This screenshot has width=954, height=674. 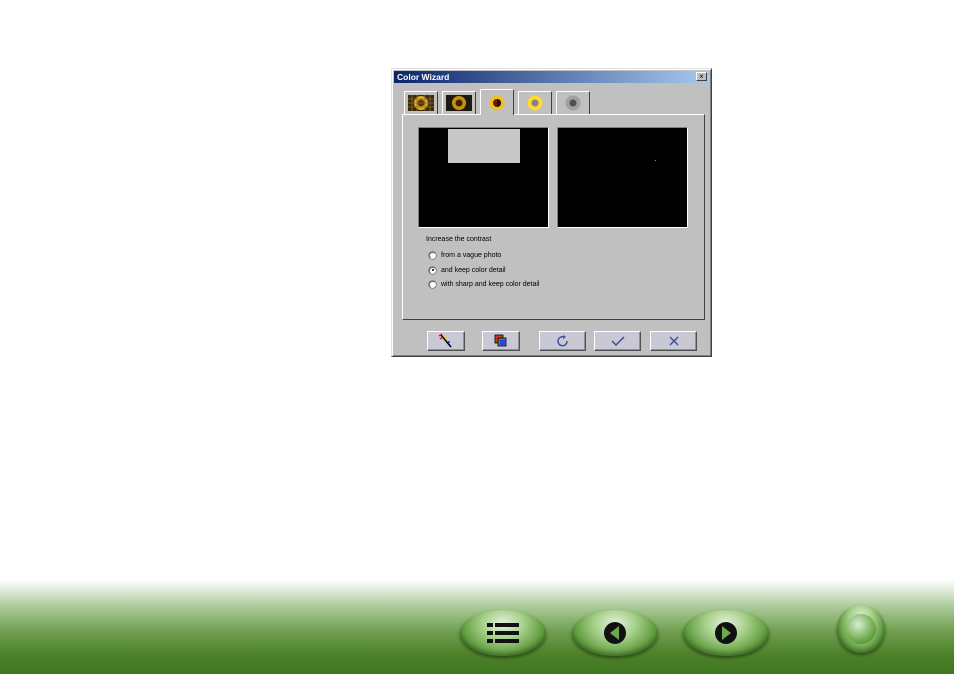 What do you see at coordinates (483, 177) in the screenshot?
I see `original-preview` at bounding box center [483, 177].